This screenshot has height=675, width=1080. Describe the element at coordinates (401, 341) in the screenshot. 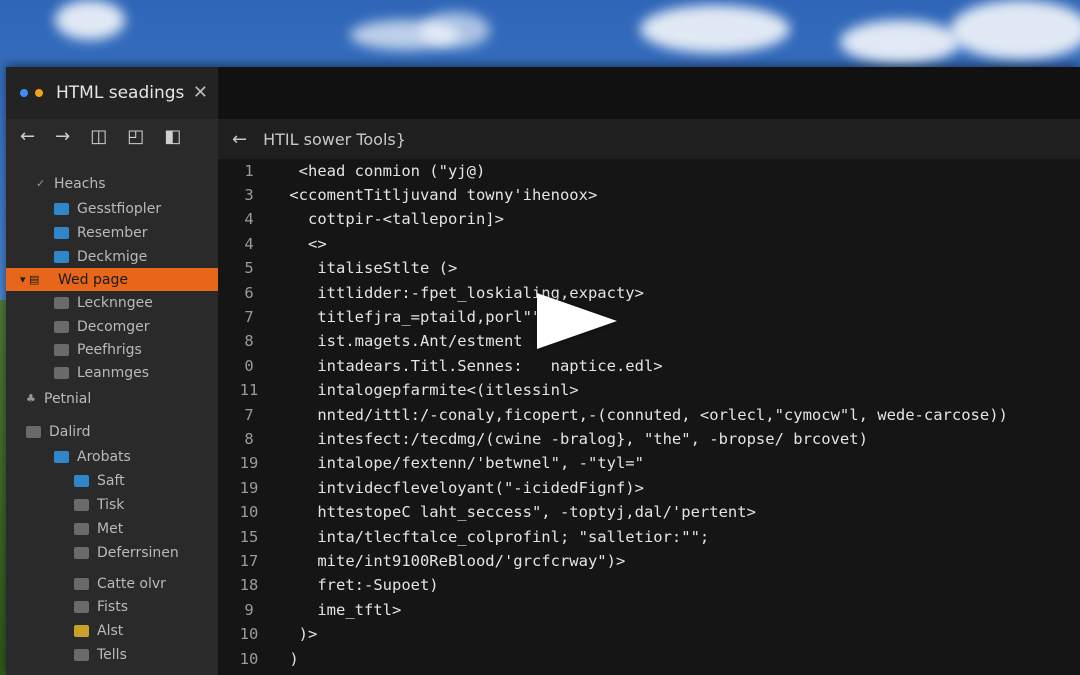

I see `code-text: ist.magets.Ant/estment` at that location.